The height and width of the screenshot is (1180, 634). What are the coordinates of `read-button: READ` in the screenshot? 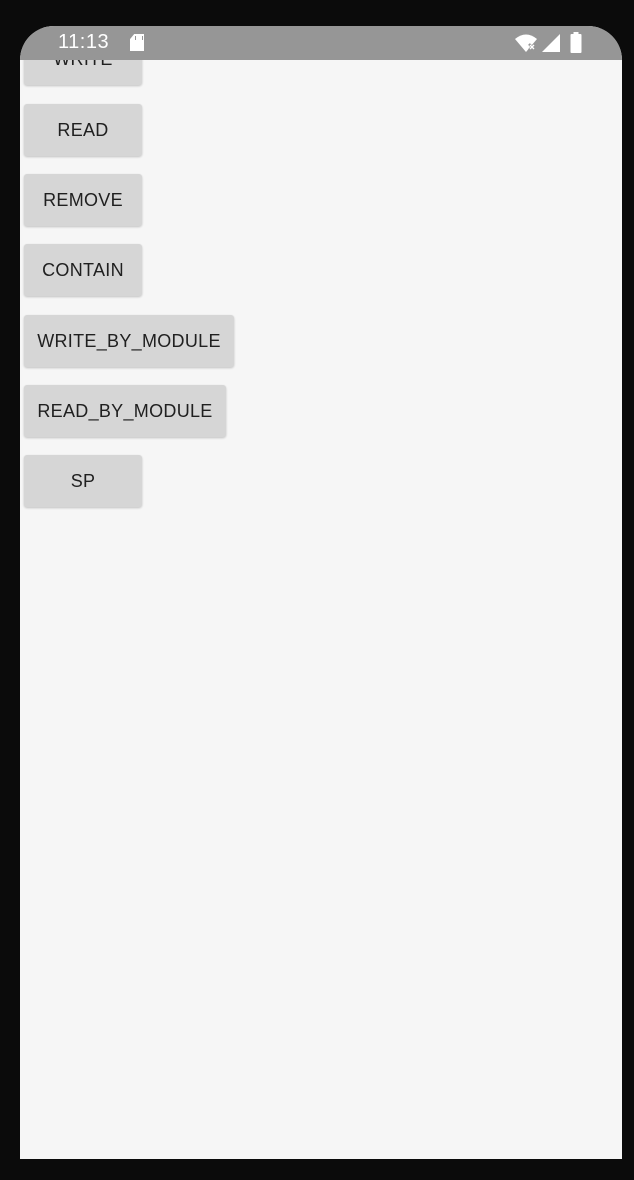 It's located at (83, 130).